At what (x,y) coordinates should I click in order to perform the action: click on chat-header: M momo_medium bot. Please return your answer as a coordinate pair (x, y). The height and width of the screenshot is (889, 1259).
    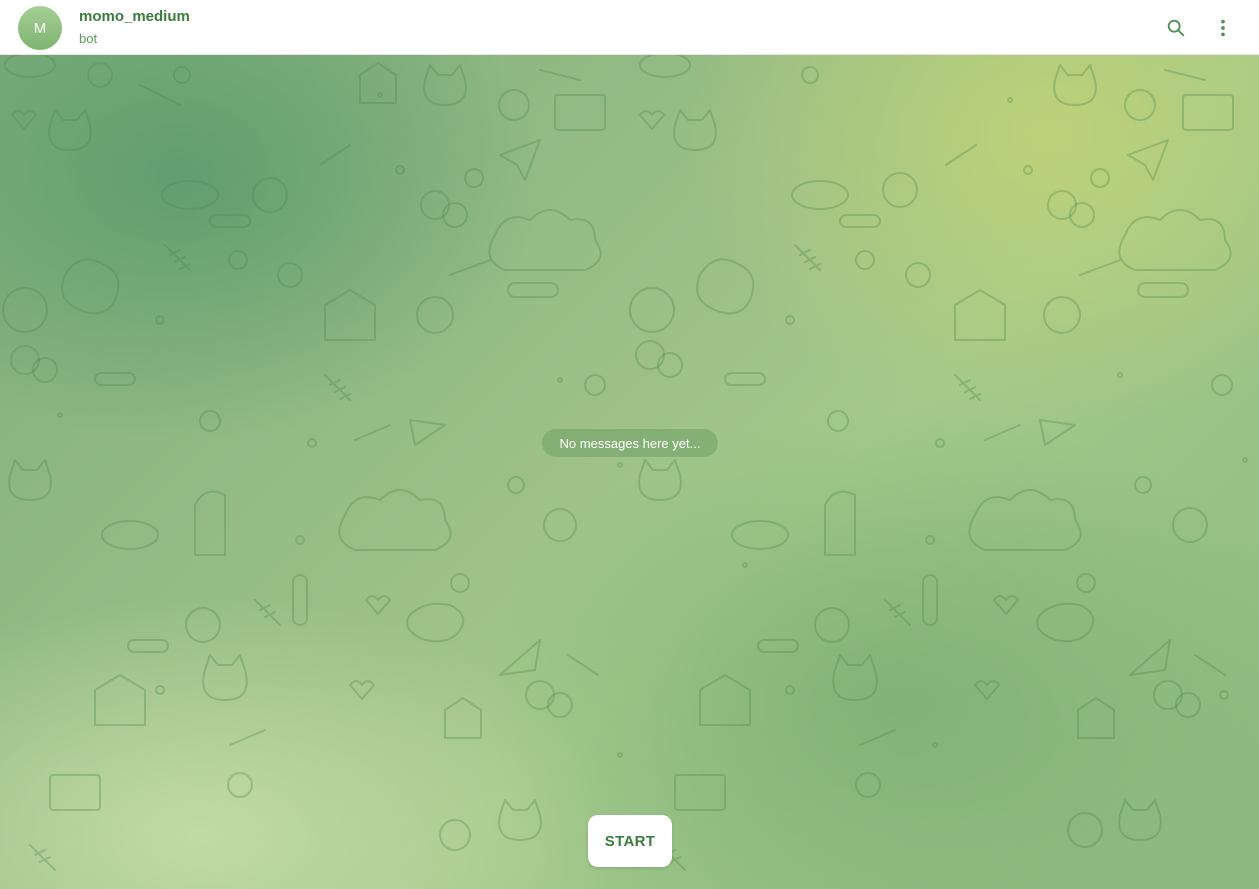
    Looking at the image, I should click on (629, 27).